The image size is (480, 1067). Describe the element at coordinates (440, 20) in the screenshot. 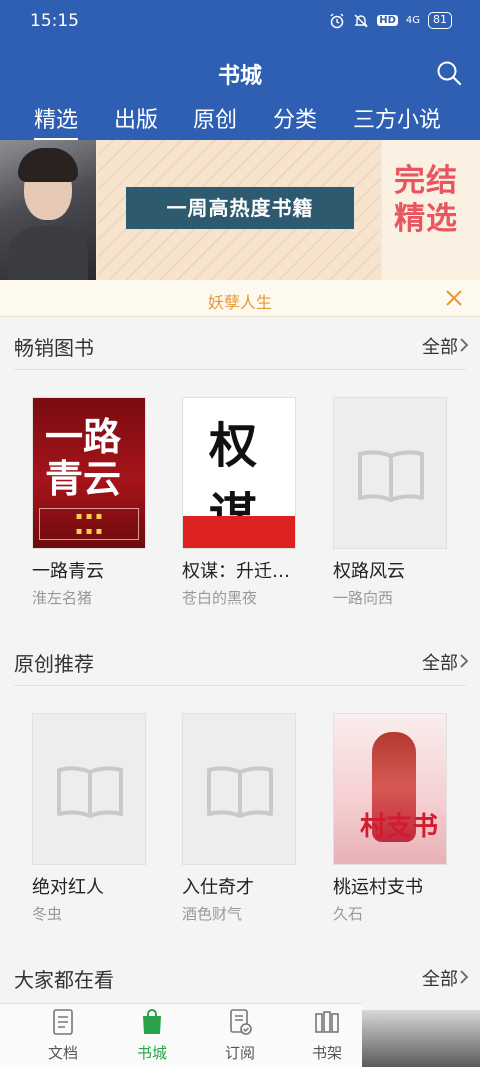

I see `battery-indicator: 81` at that location.